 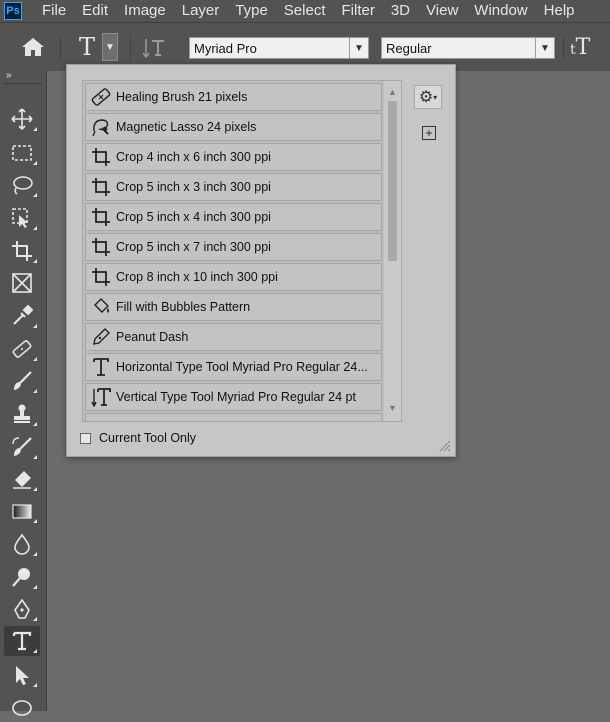 I want to click on collapse-panel-icon: », so click(x=8, y=75).